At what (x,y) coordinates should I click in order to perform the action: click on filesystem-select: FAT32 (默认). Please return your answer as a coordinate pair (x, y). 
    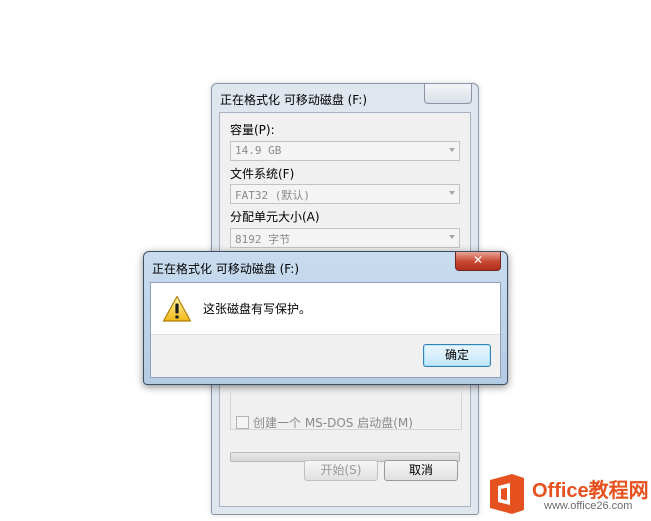
    Looking at the image, I should click on (345, 194).